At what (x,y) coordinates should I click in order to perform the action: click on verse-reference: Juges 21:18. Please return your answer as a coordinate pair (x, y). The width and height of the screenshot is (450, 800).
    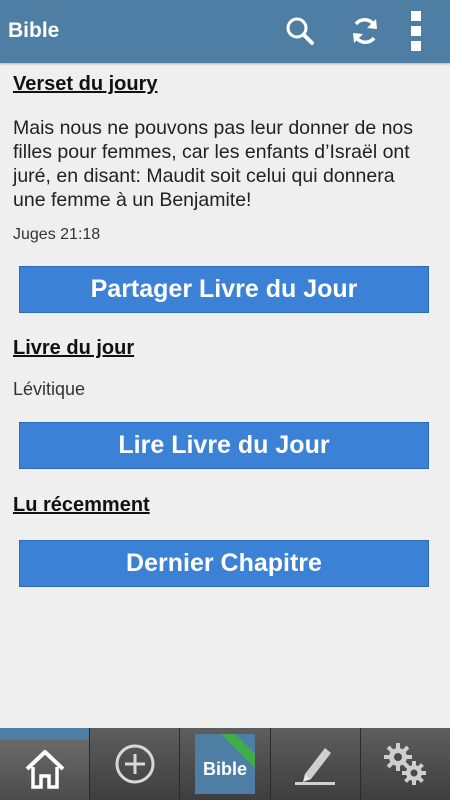
    Looking at the image, I should click on (57, 234).